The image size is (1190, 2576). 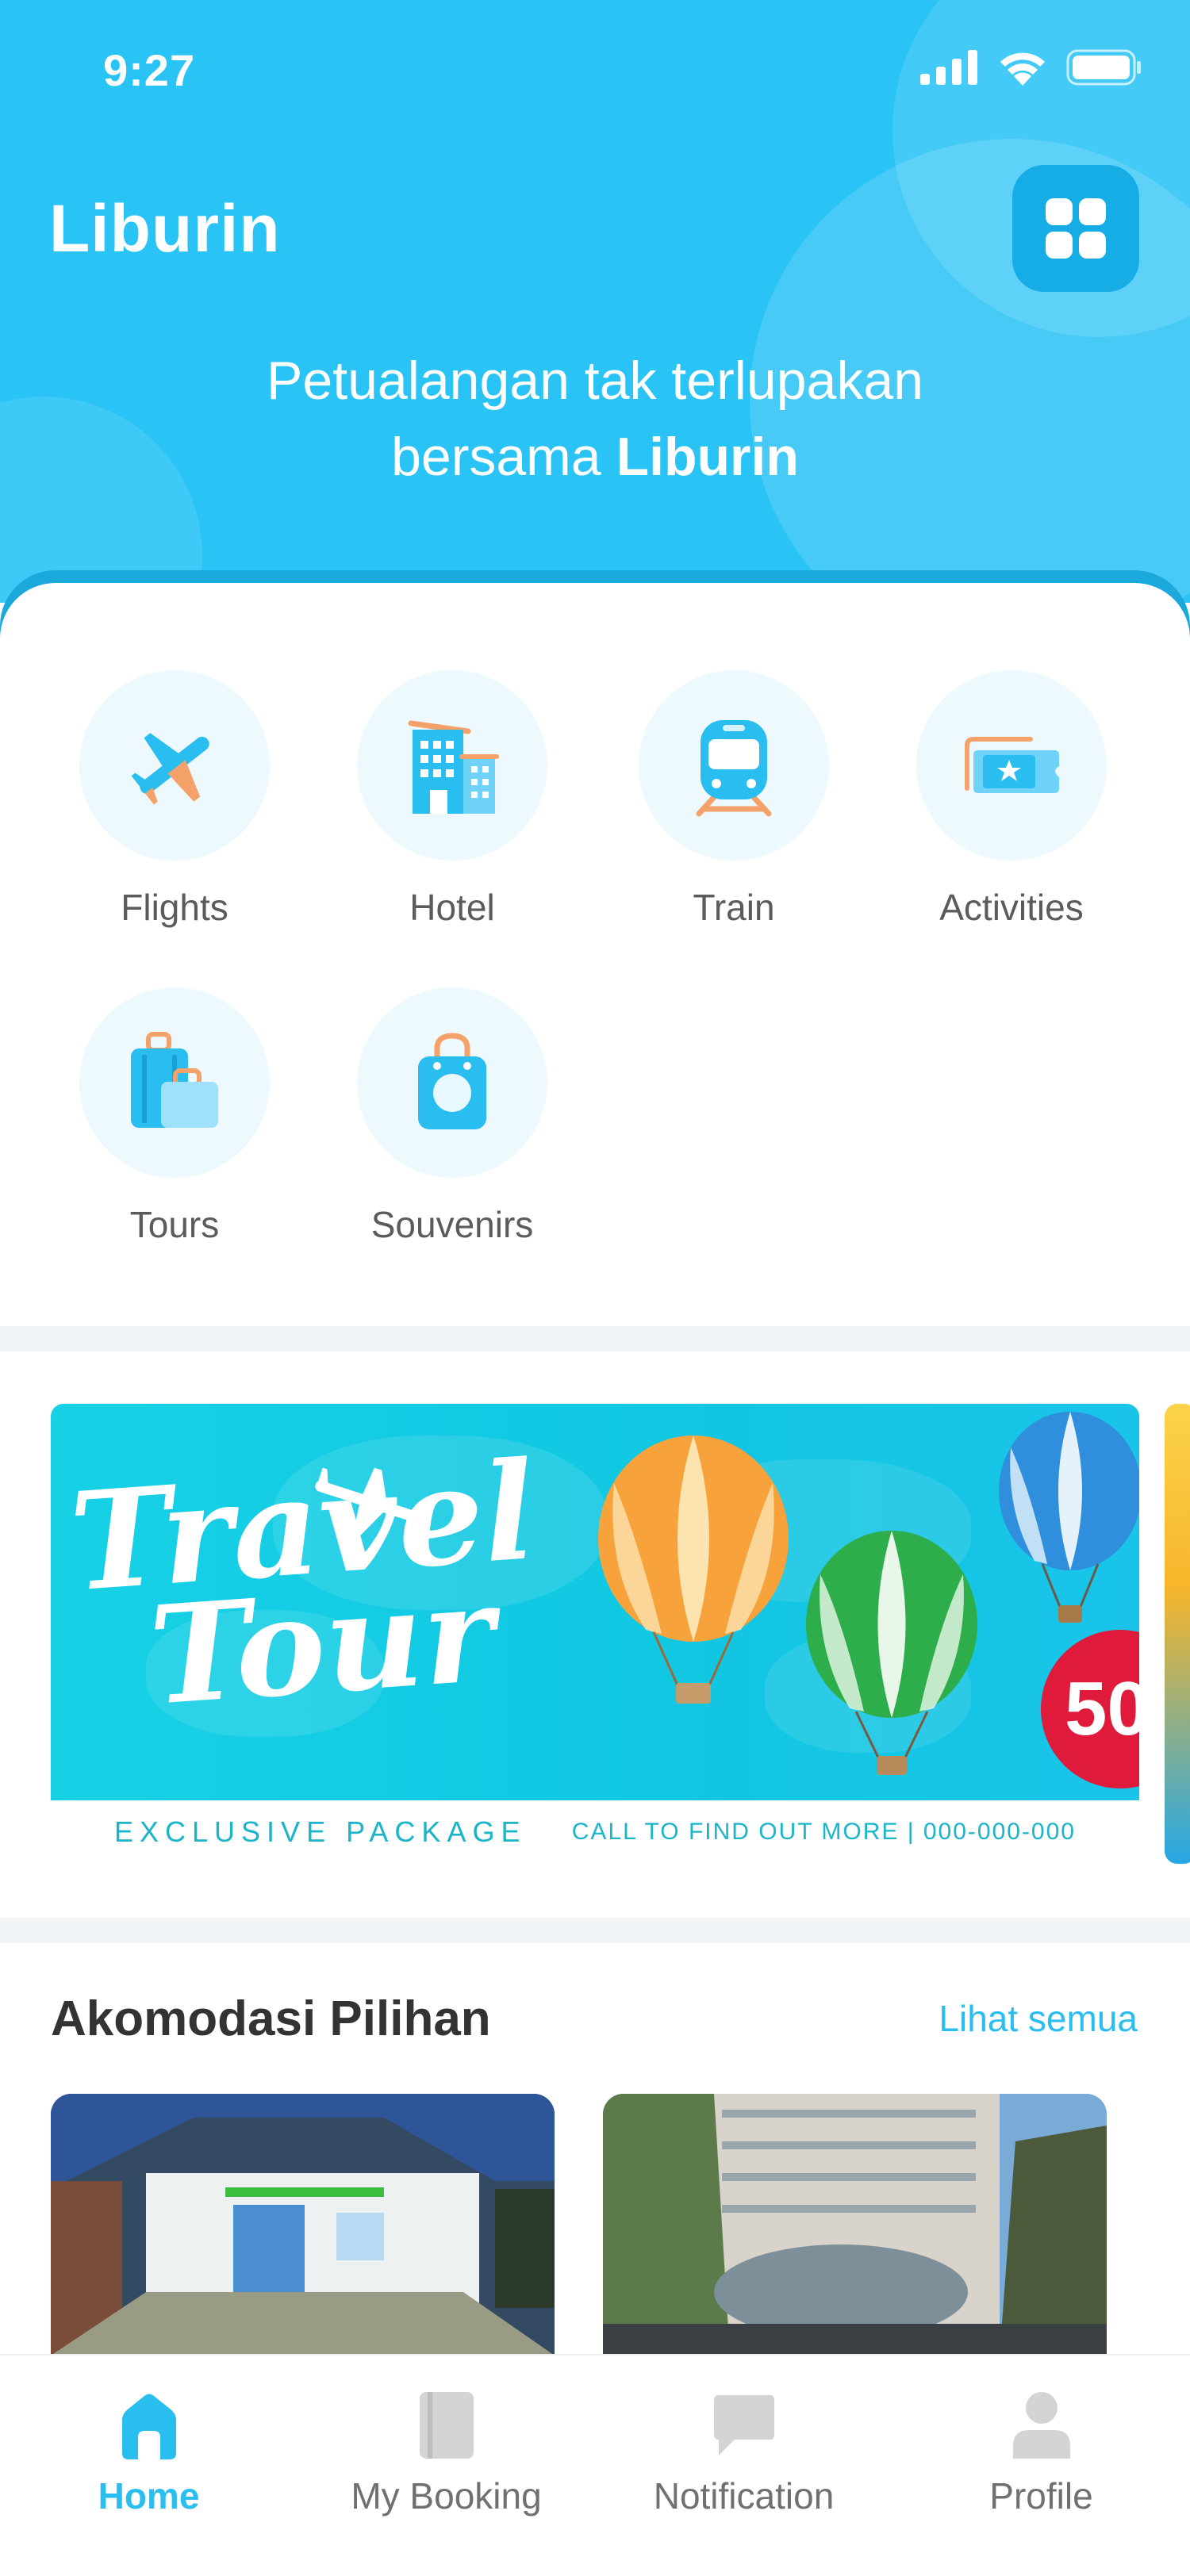 What do you see at coordinates (452, 1225) in the screenshot?
I see `service-label: Souvenirs` at bounding box center [452, 1225].